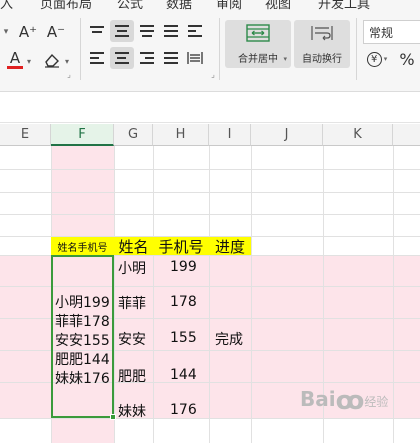  I want to click on indent-button, so click(195, 31).